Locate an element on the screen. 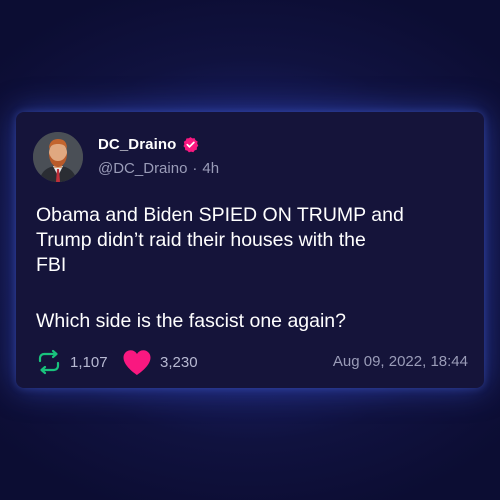 The width and height of the screenshot is (500, 500). author-name-row: DC_Draino is located at coordinates (148, 144).